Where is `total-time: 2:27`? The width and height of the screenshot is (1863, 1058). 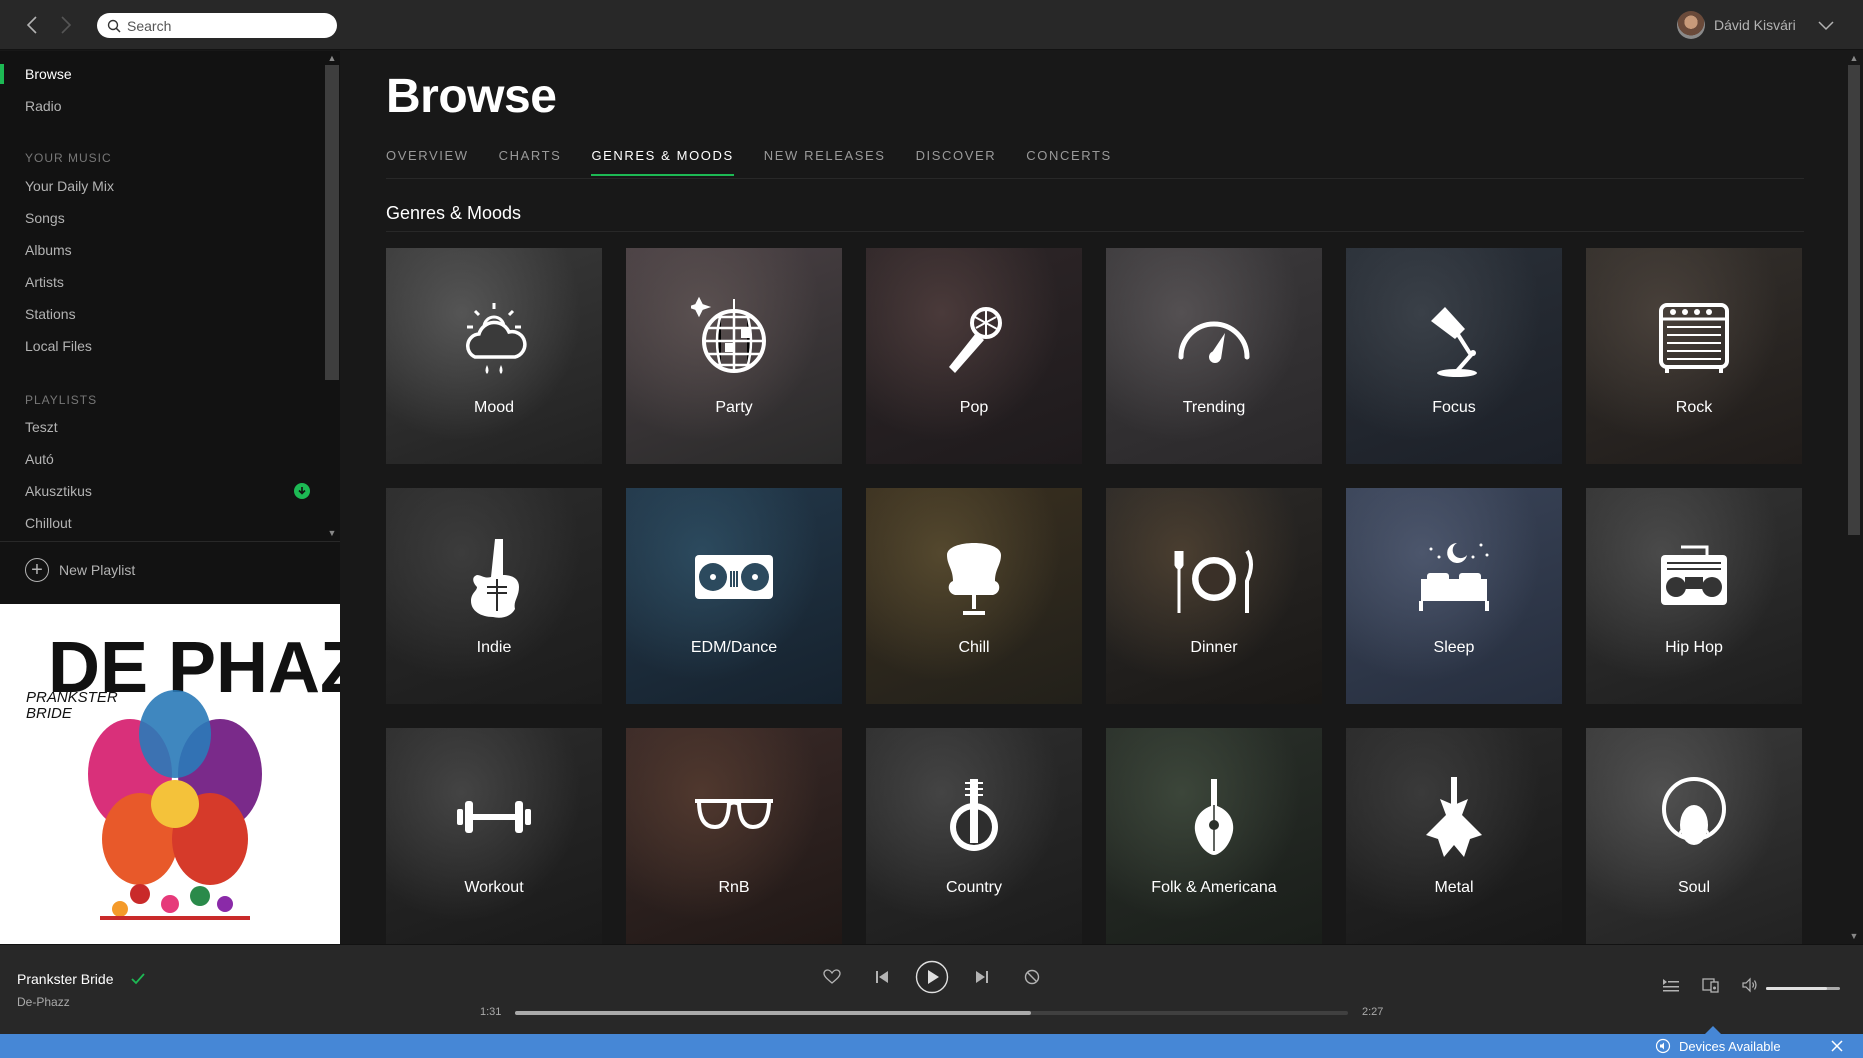
total-time: 2:27 is located at coordinates (1373, 1012).